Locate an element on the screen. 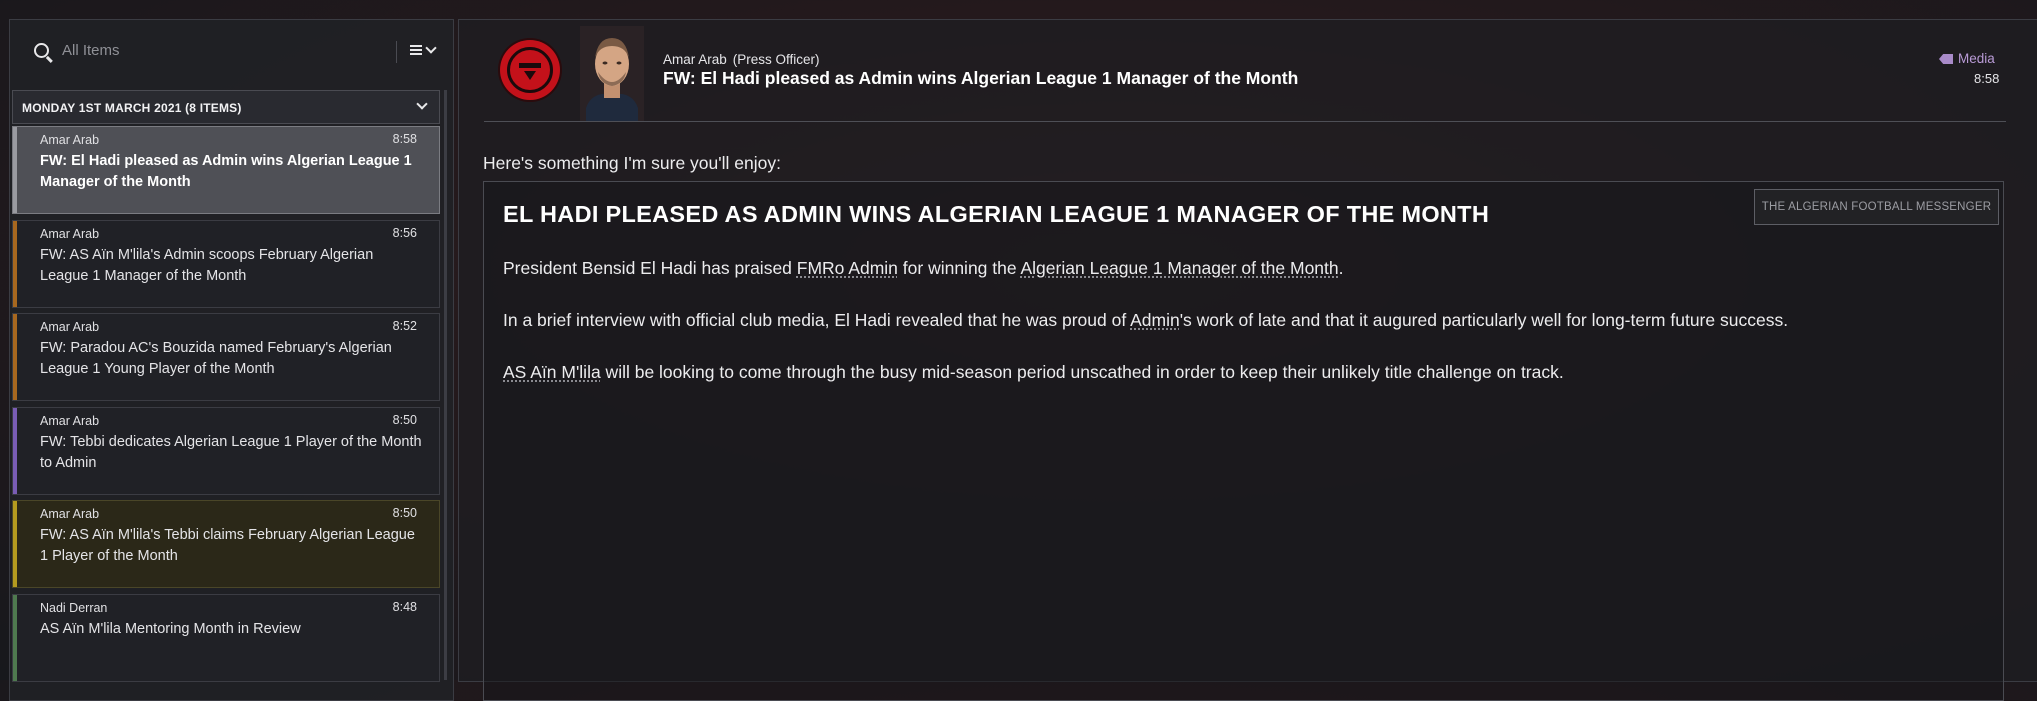 The image size is (2037, 701). article-source-label: THE ALGERIAN FOOTBALL MESSENGER is located at coordinates (1876, 207).